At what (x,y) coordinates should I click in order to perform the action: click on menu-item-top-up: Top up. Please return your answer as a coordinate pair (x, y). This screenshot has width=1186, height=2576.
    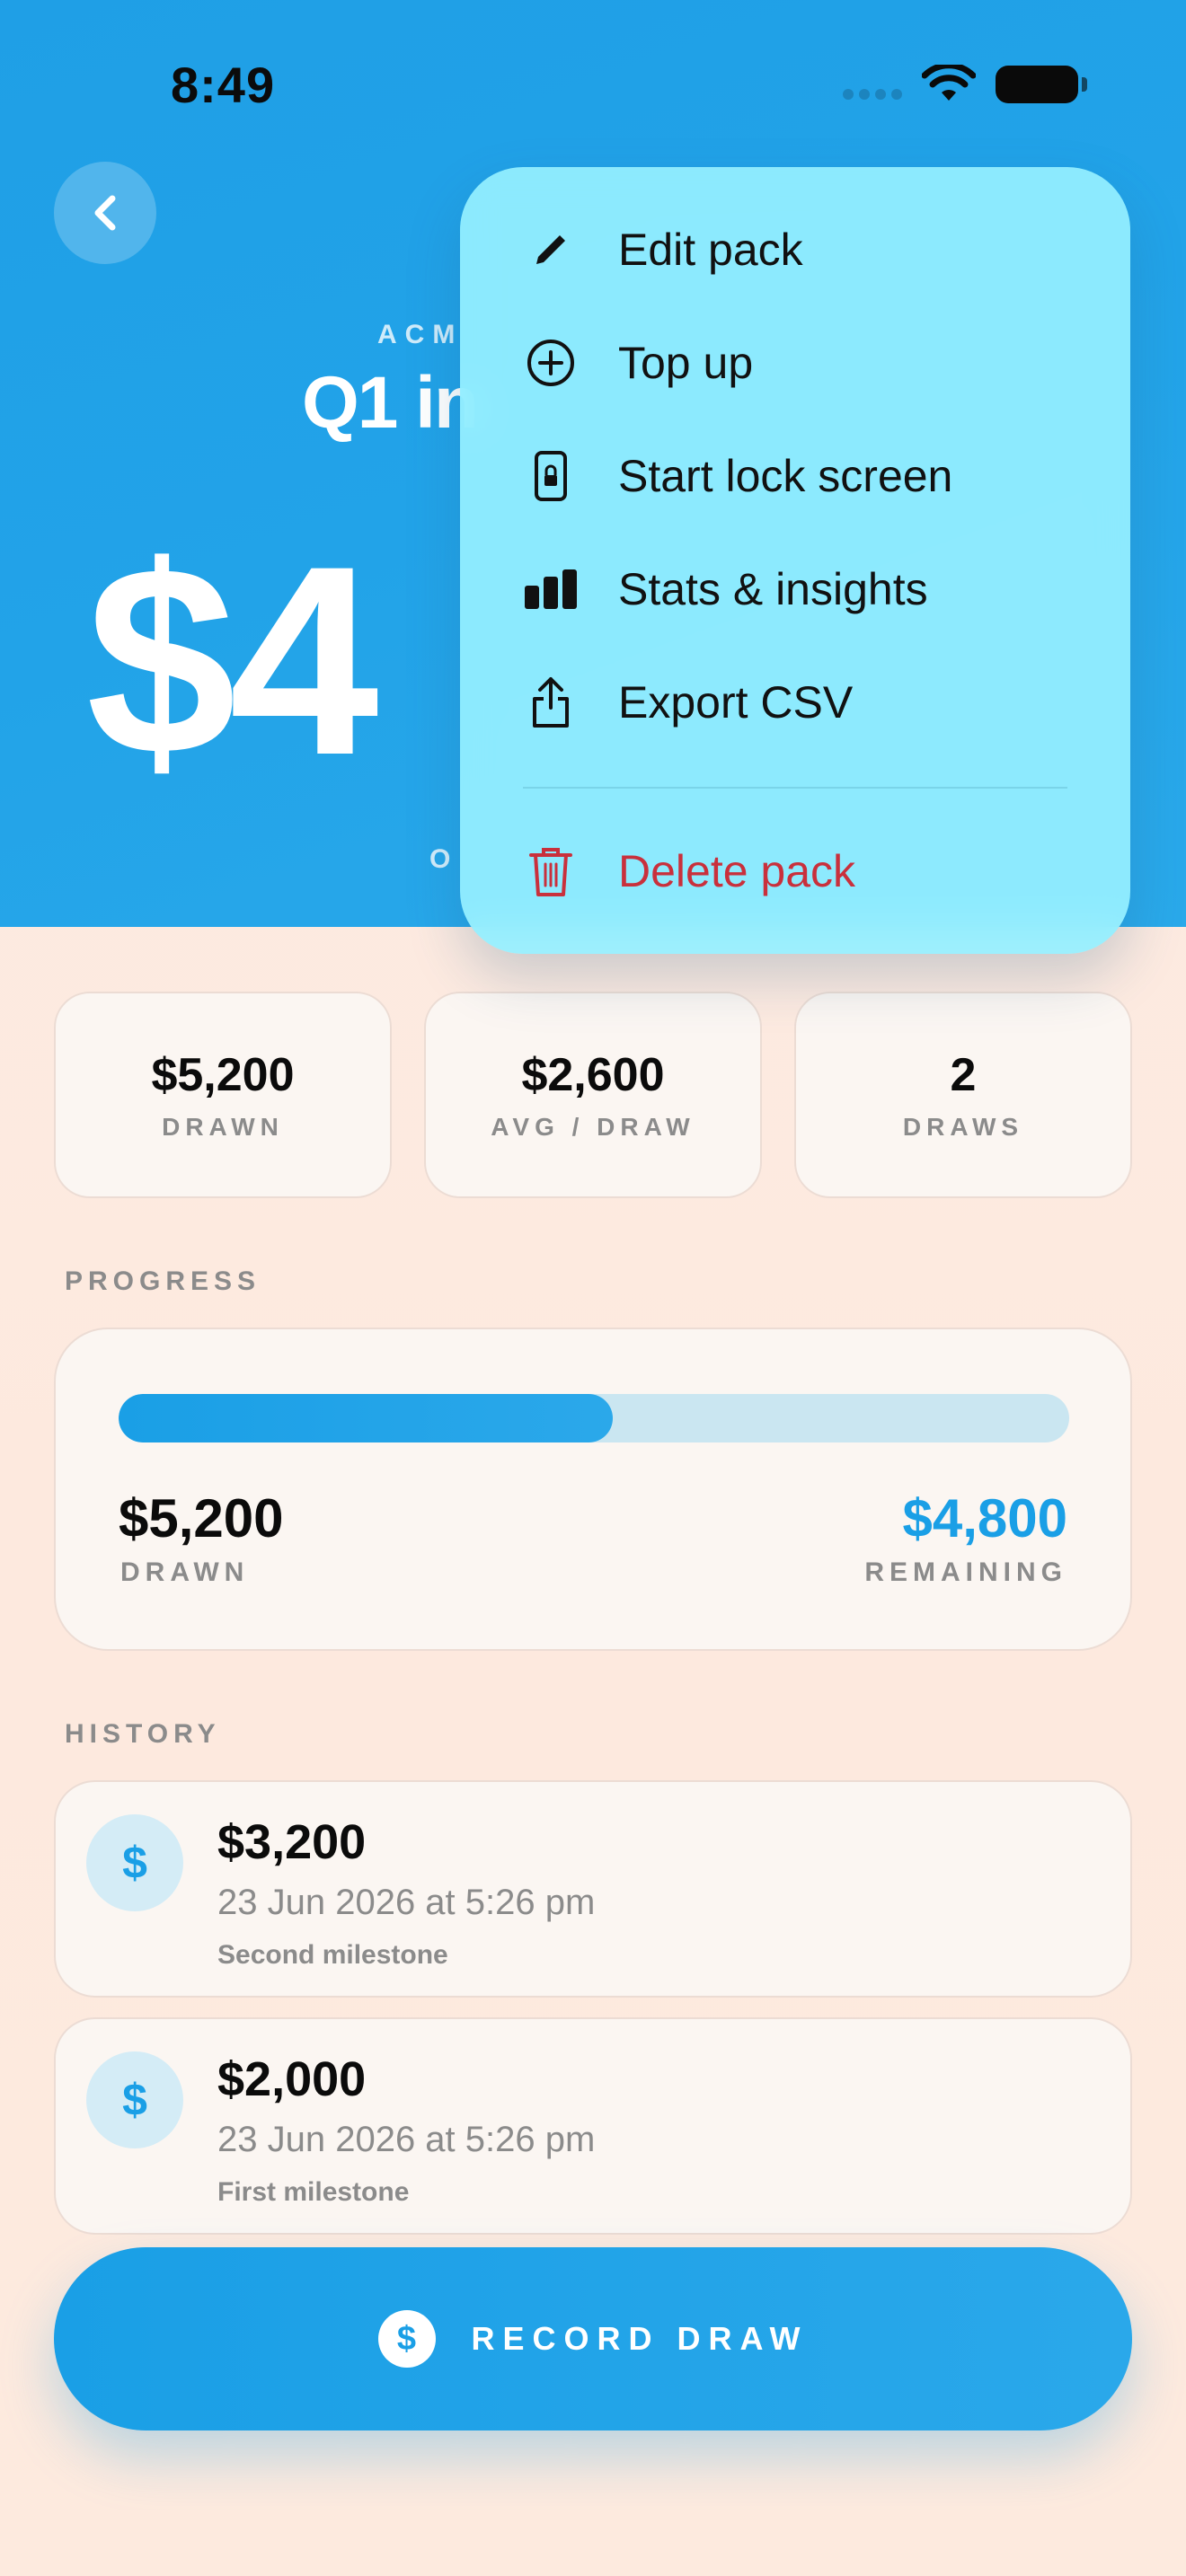
    Looking at the image, I should click on (810, 363).